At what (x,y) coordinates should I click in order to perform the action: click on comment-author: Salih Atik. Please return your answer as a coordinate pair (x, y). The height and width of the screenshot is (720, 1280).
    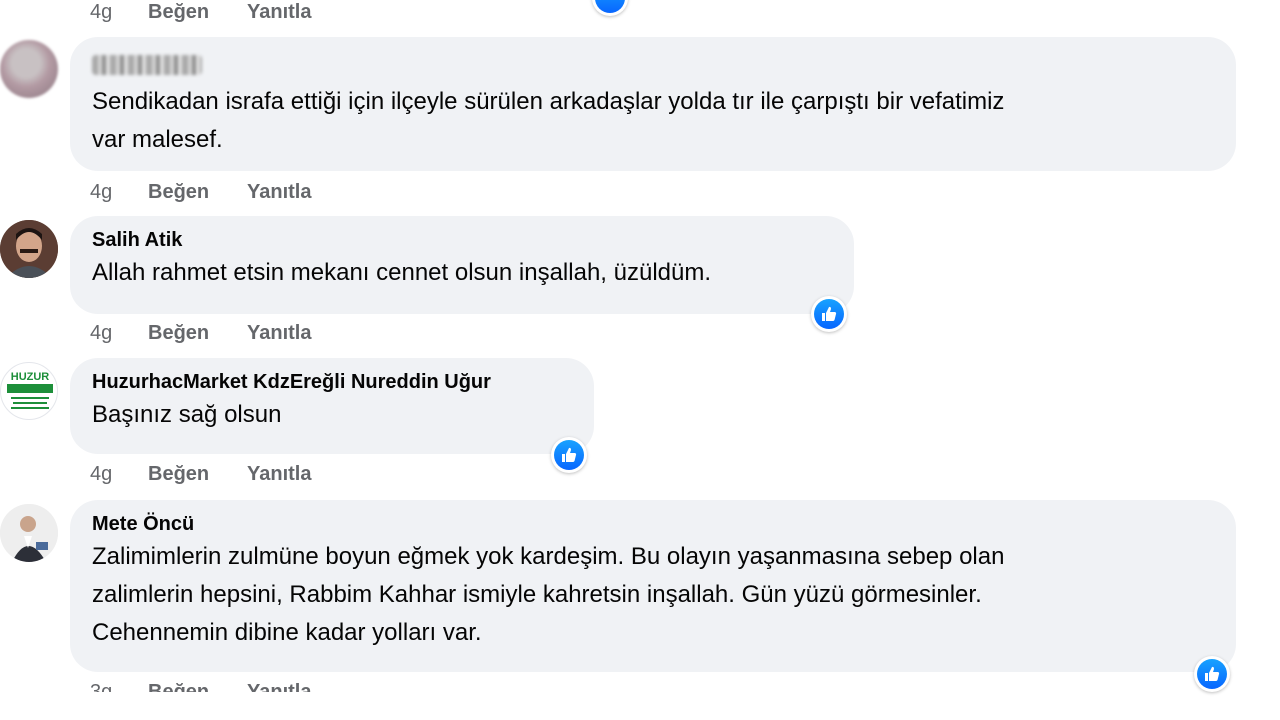
    Looking at the image, I should click on (463, 240).